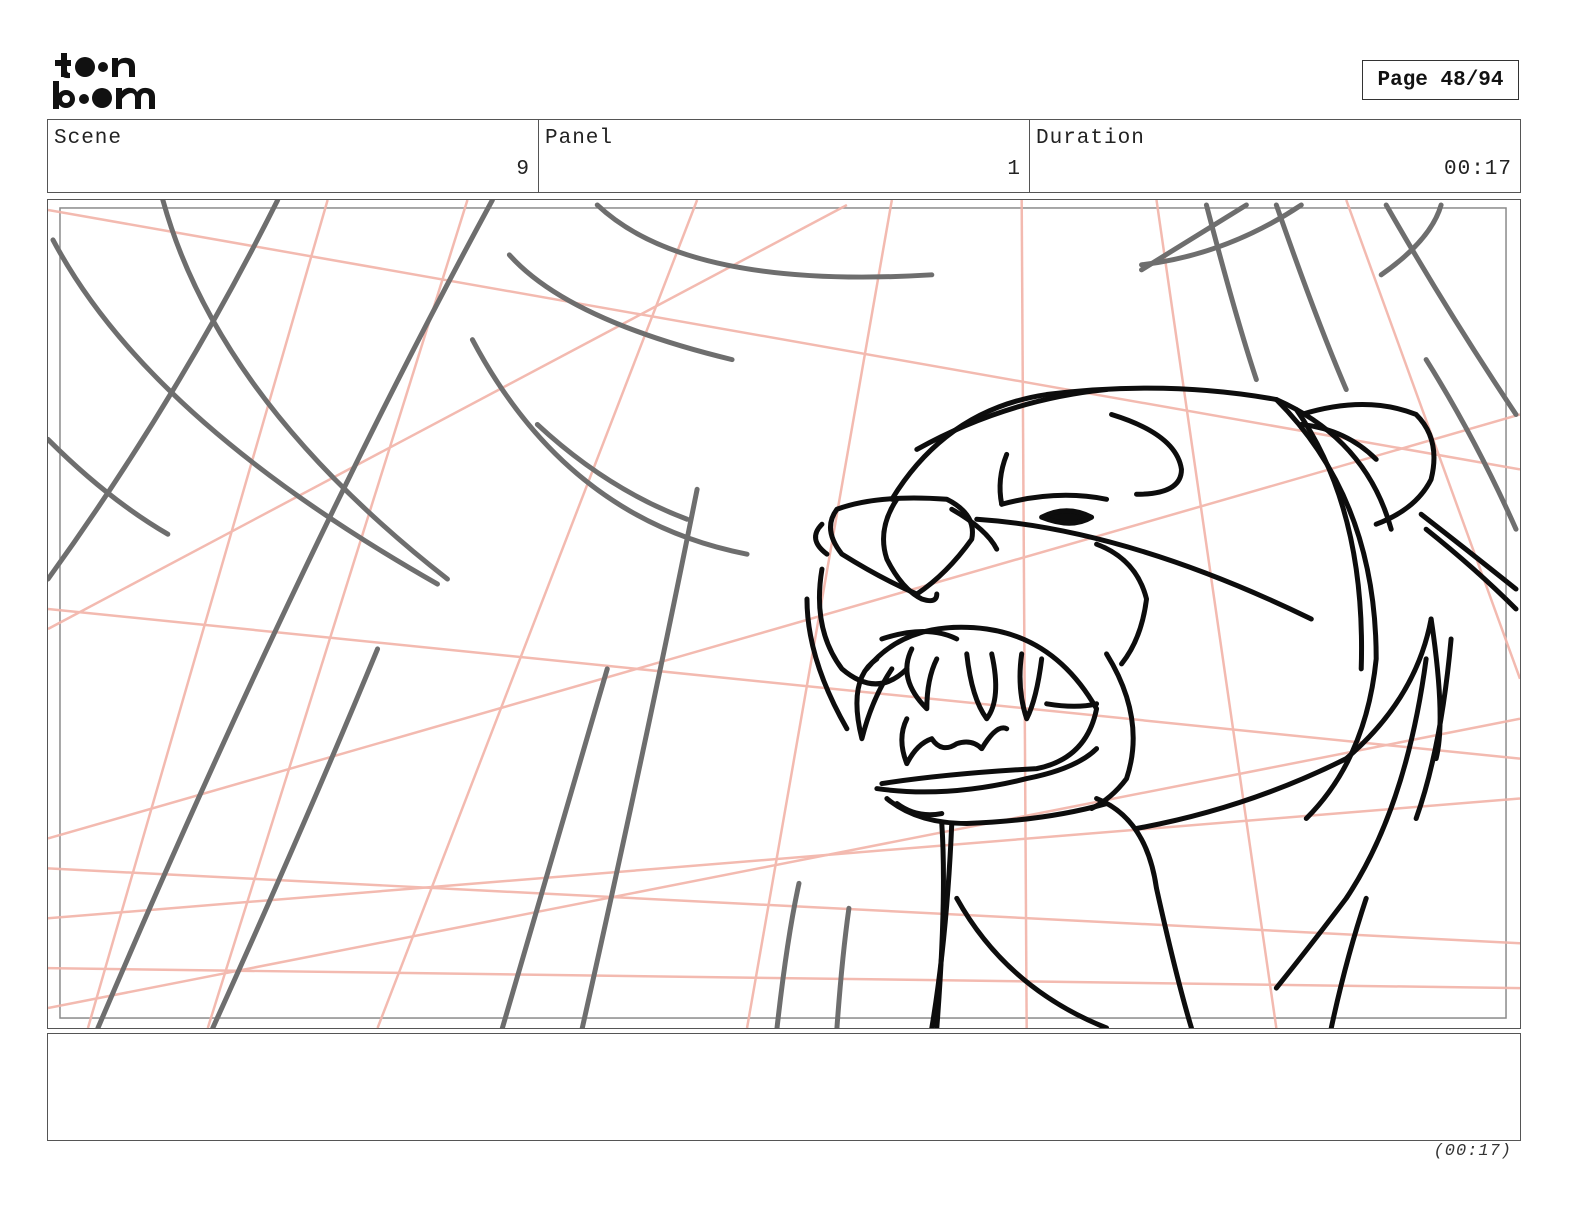 Image resolution: width=1584 pixels, height=1224 pixels. I want to click on panel-header: Scene 9 Panel 1 Duration 00:17, so click(784, 156).